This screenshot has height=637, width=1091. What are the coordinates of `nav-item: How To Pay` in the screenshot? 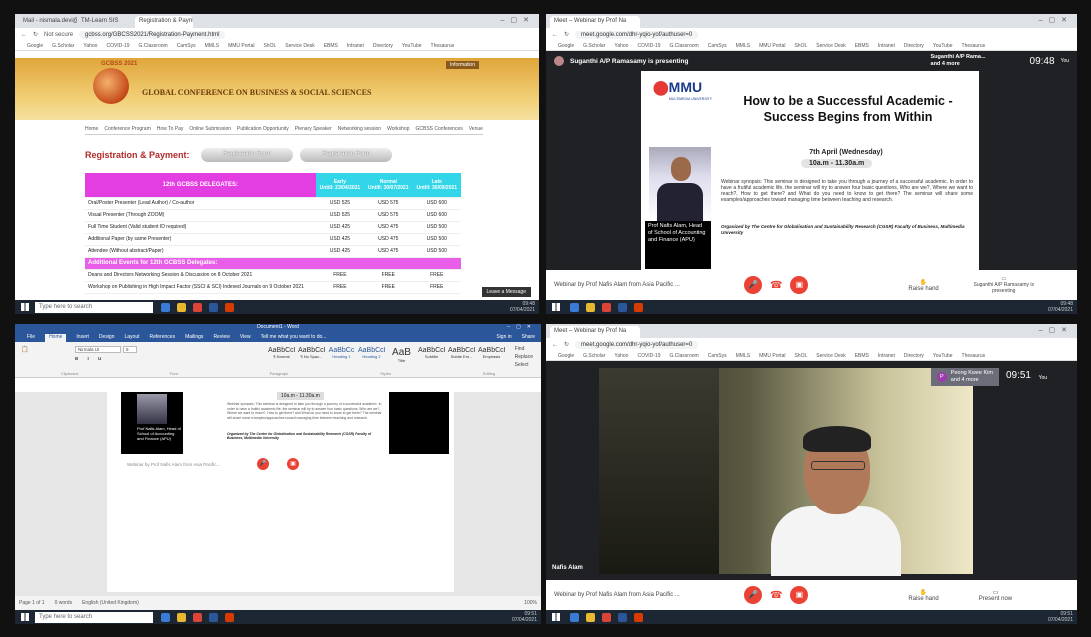 It's located at (170, 129).